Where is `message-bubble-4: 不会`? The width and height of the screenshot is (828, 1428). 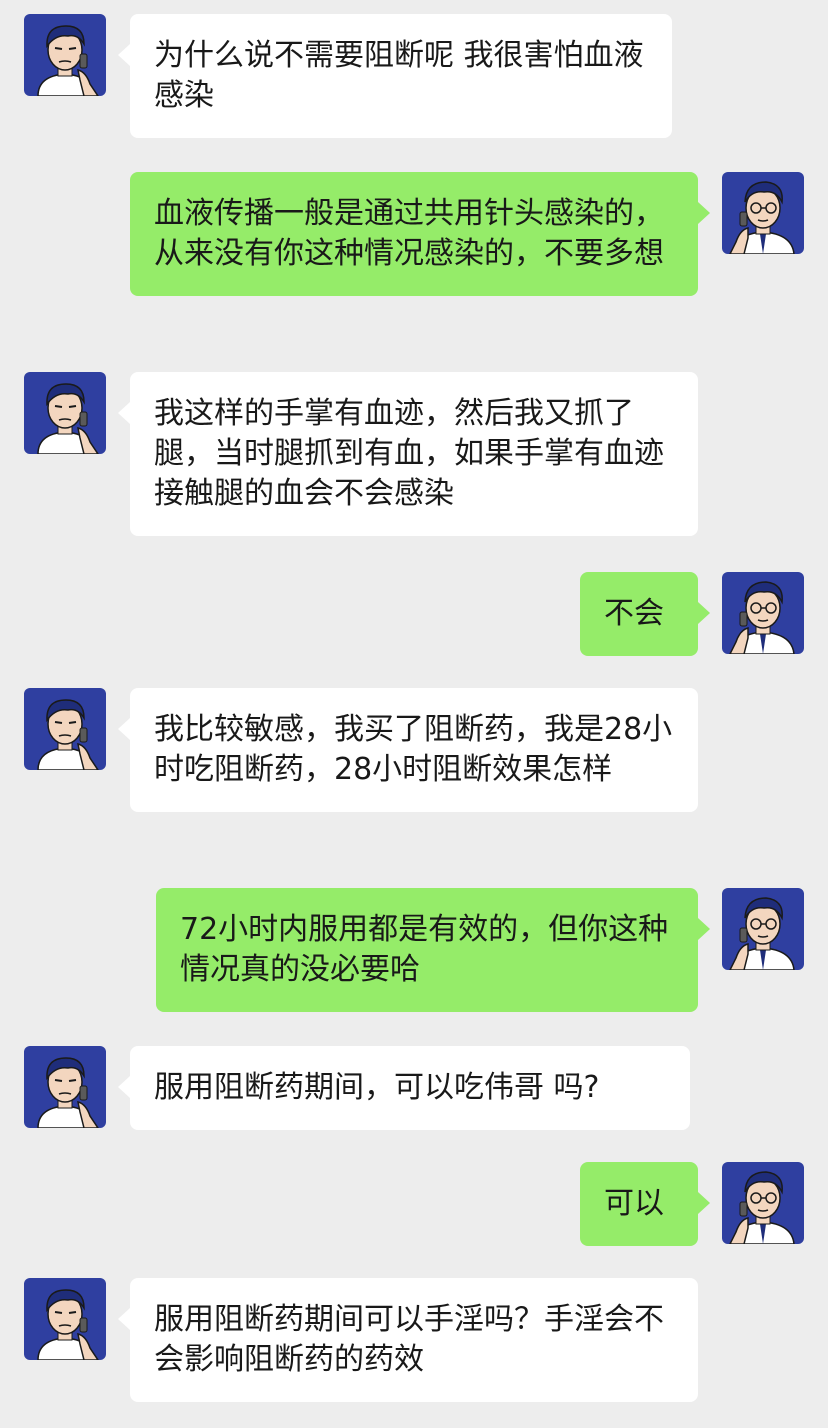
message-bubble-4: 不会 is located at coordinates (645, 614).